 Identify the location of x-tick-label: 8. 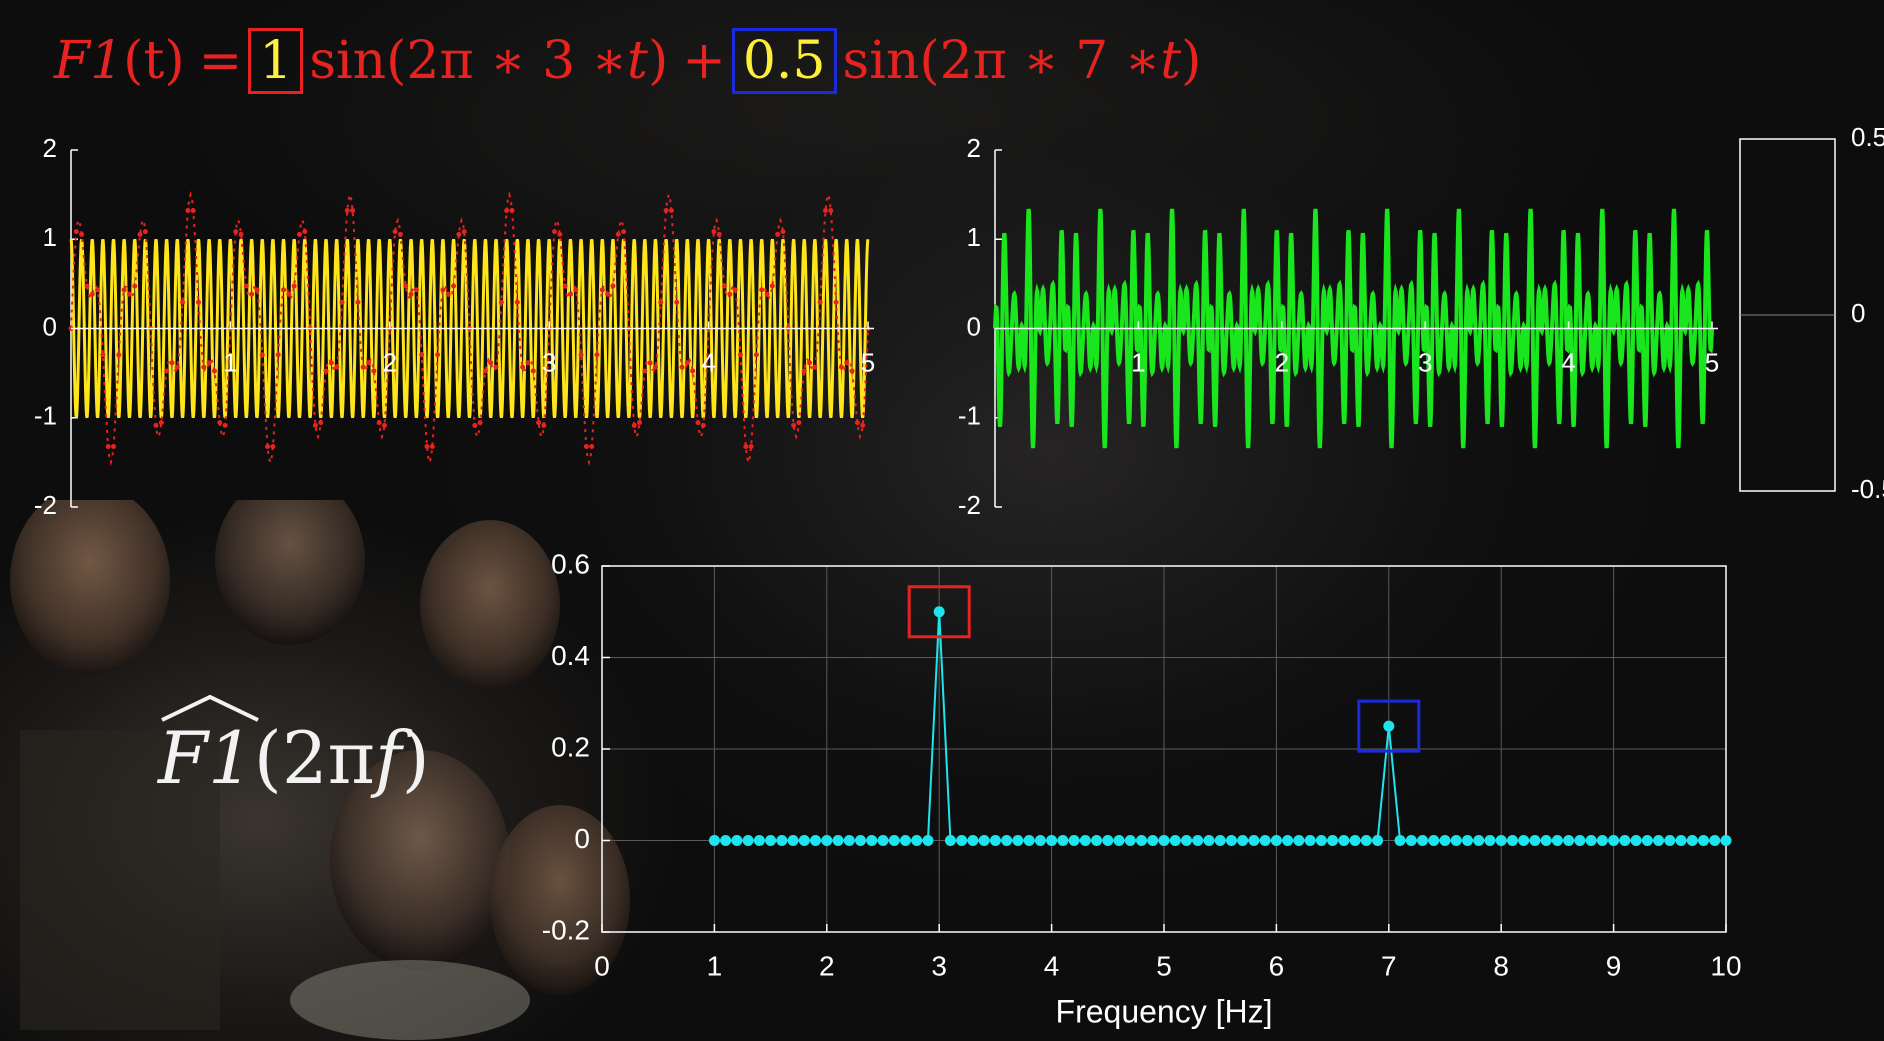
(1501, 965).